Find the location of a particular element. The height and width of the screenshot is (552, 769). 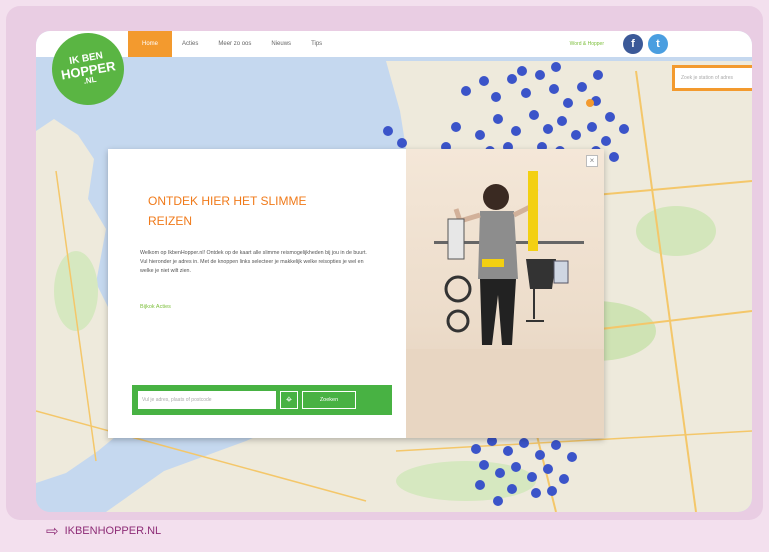

modal-heading: ONTDEK HIER HET SLIMME REIZEN is located at coordinates (227, 211).